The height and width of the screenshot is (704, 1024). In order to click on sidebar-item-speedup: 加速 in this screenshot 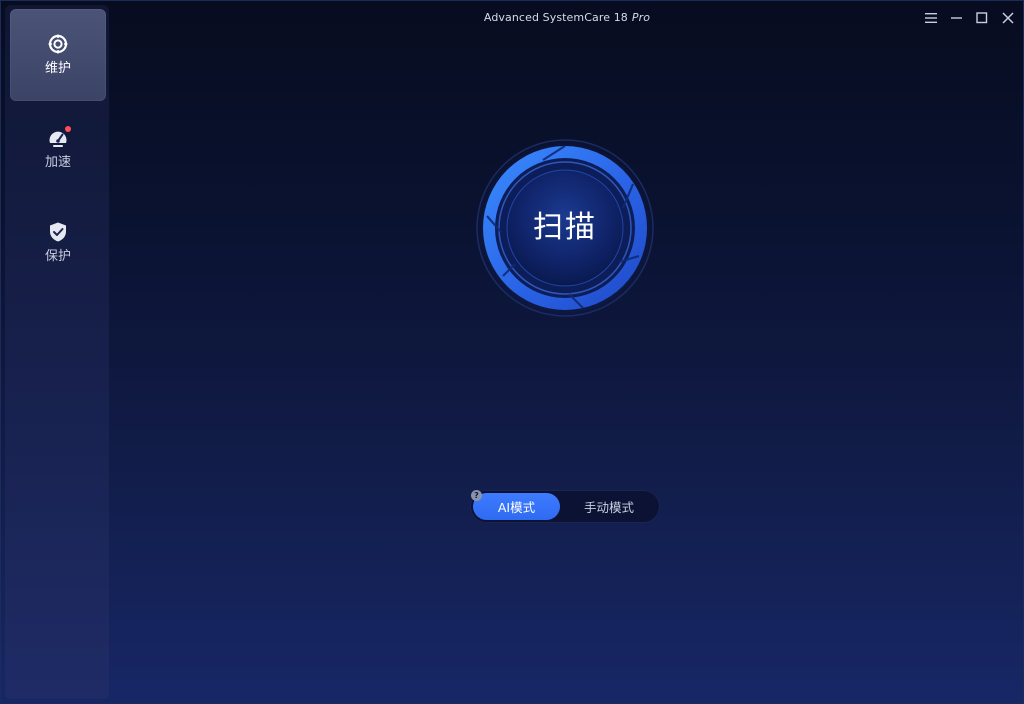, I will do `click(58, 149)`.